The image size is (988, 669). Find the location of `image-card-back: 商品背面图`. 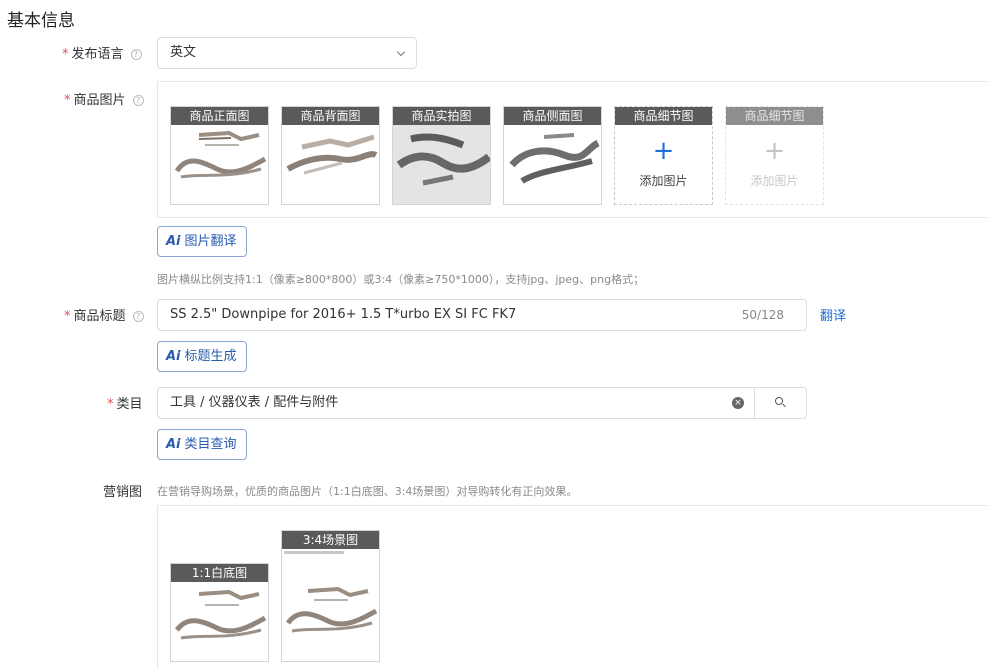

image-card-back: 商品背面图 is located at coordinates (330, 155).